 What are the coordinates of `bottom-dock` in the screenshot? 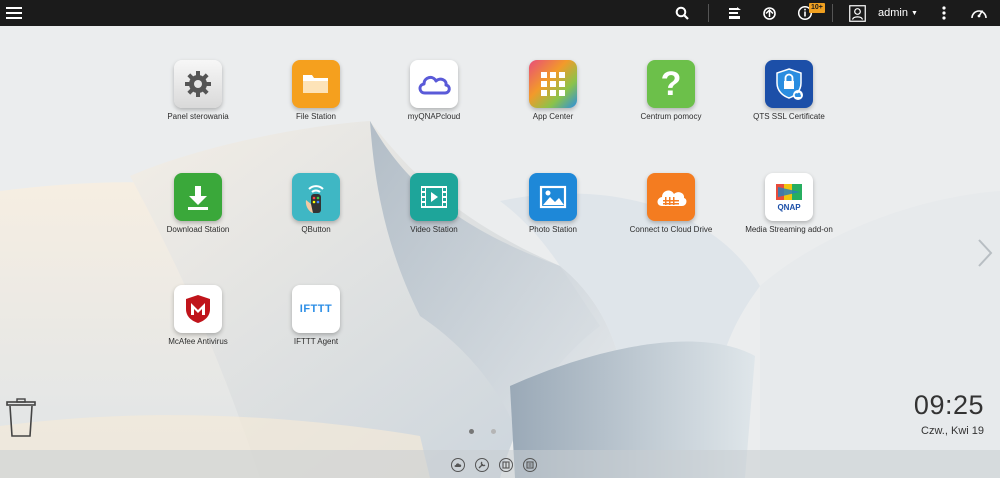 It's located at (500, 464).